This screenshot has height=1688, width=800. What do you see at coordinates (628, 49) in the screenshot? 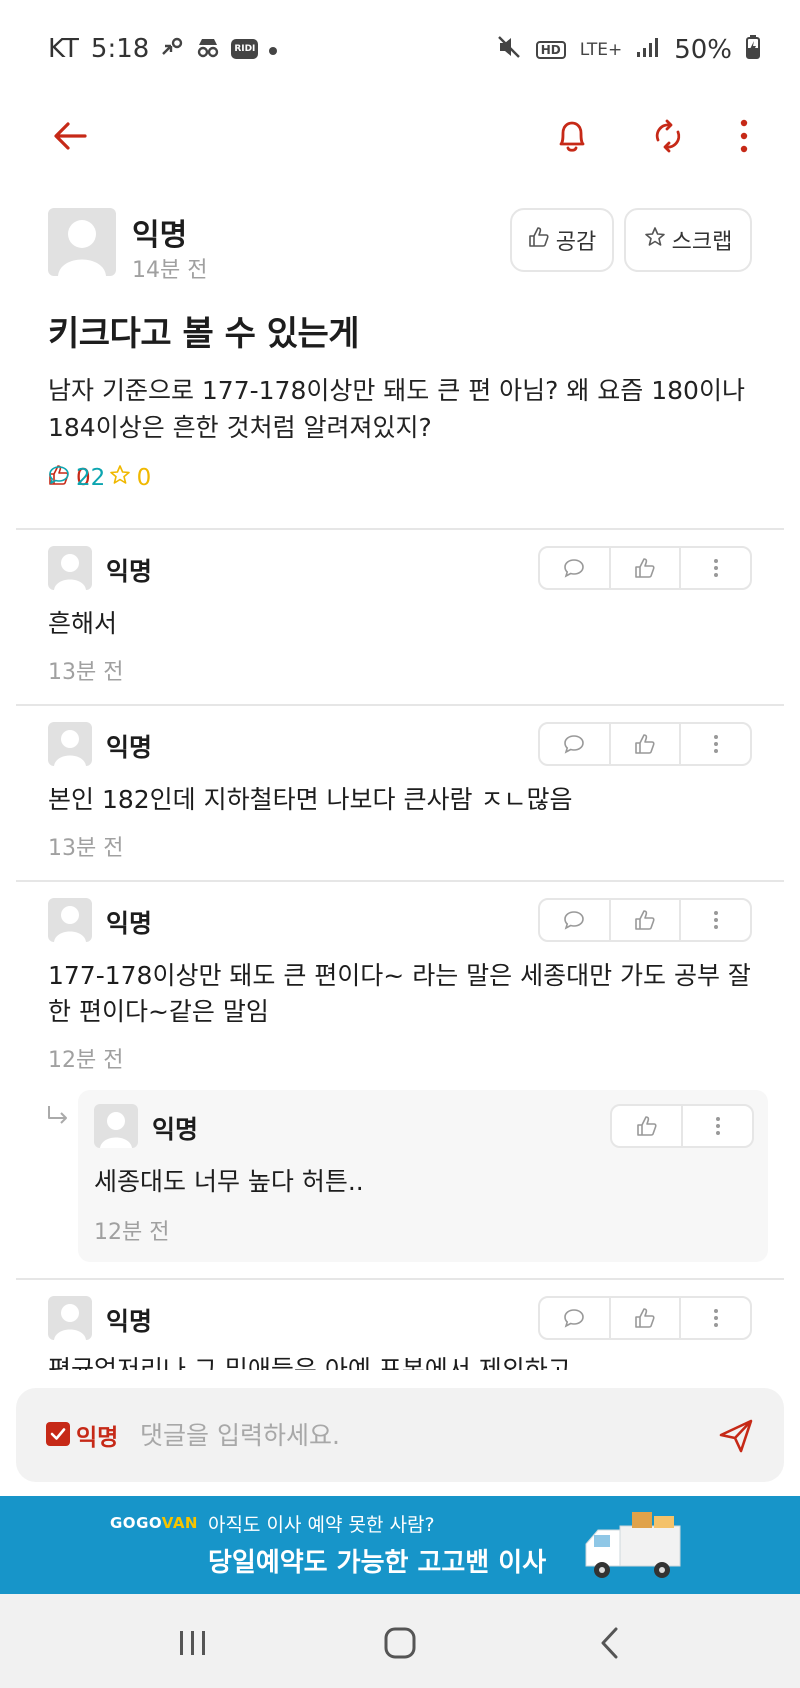
I see `status-right: HD LTE+ 50%` at bounding box center [628, 49].